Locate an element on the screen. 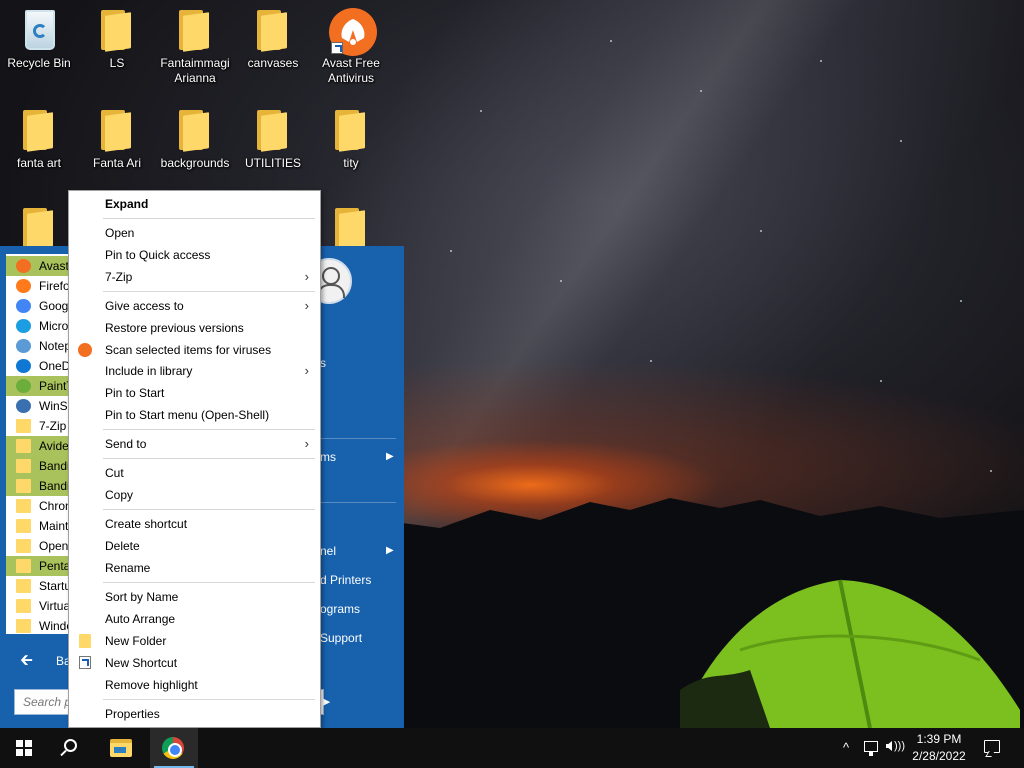 The height and width of the screenshot is (768, 1024). volume-icon is located at coordinates (889, 746).